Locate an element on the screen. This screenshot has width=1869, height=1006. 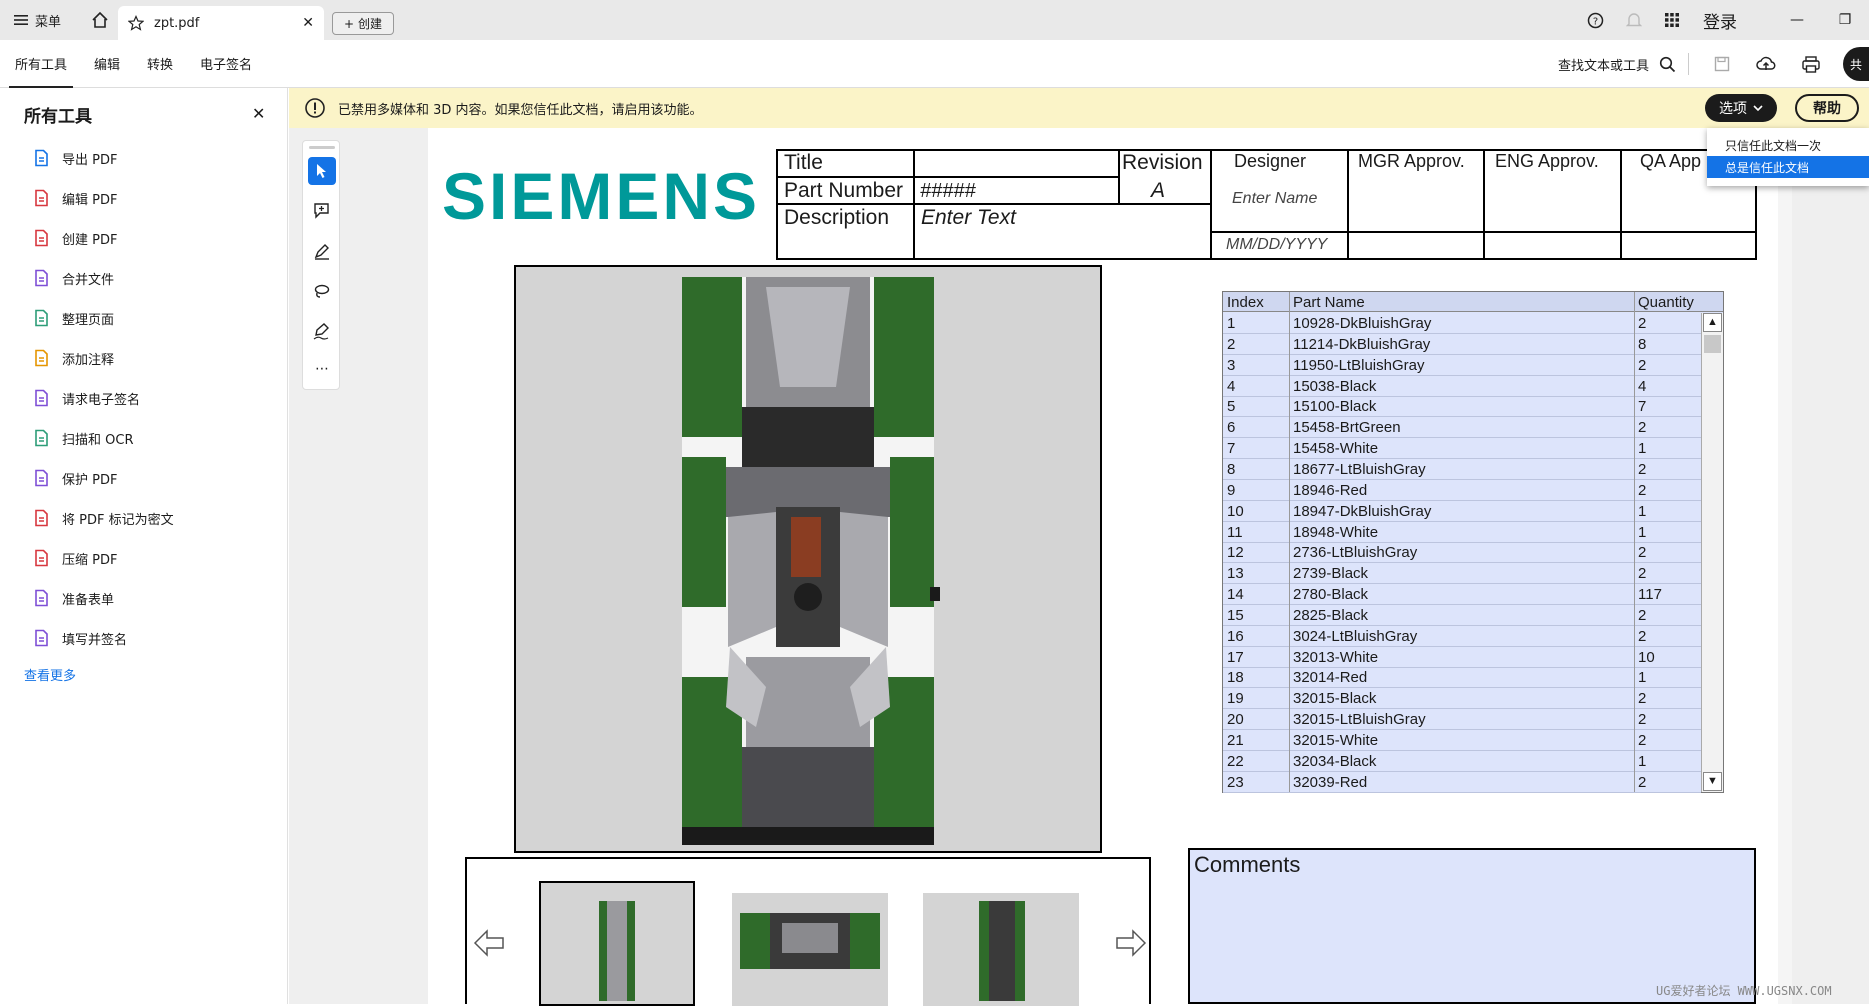
date-field: MM/DD/YYYY is located at coordinates (1276, 245).